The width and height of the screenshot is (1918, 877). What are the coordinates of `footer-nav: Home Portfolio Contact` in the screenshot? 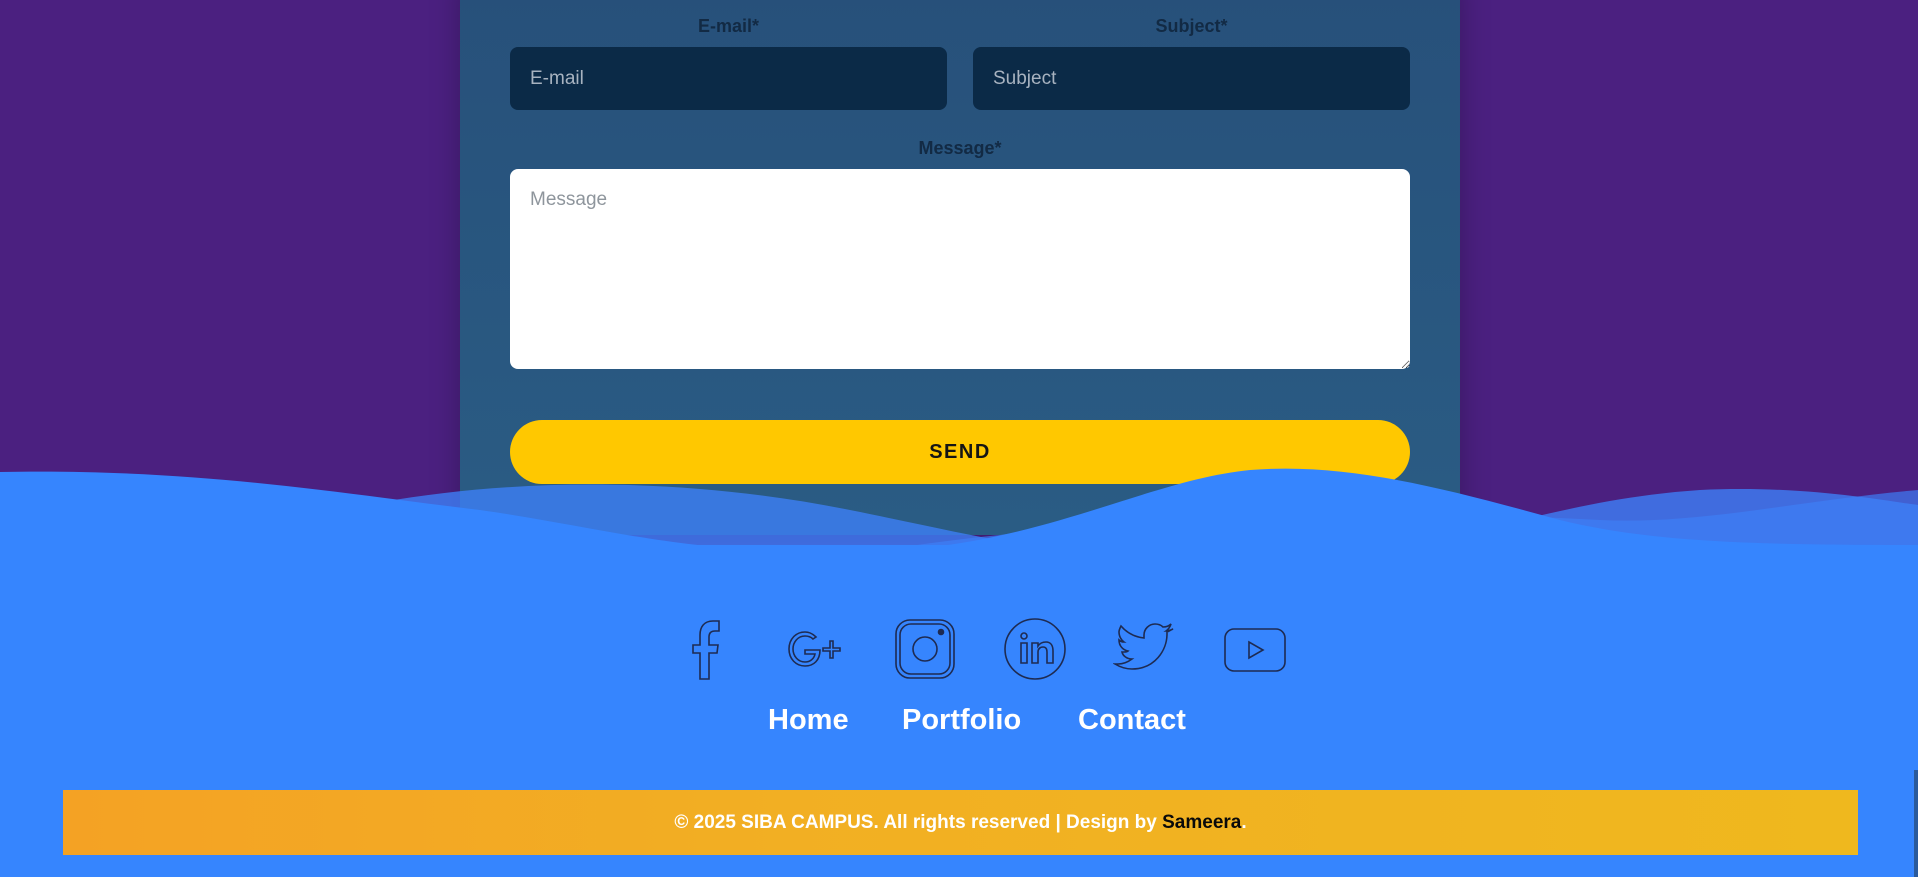 It's located at (959, 724).